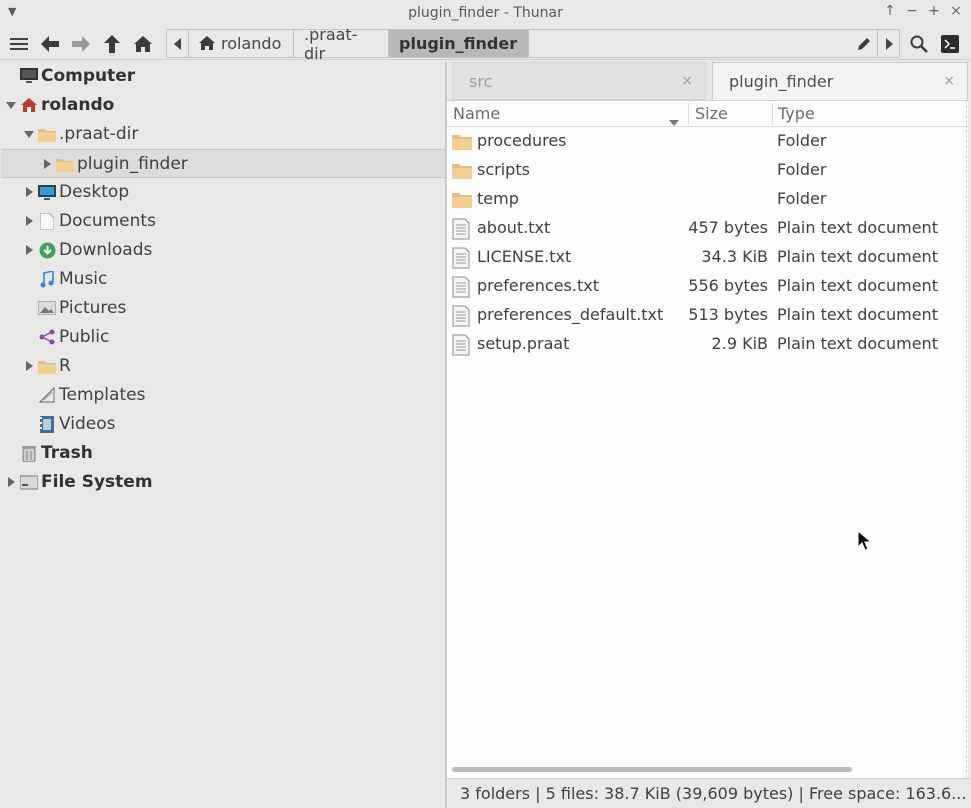  I want to click on path-scroll-right-icon, so click(888, 43).